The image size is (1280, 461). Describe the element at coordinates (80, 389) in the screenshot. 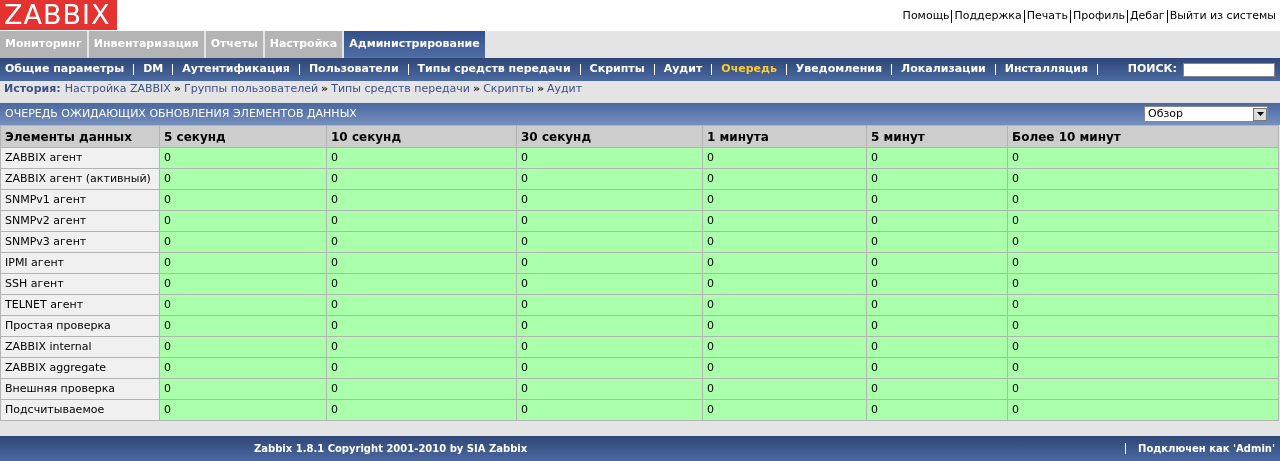

I see `table-cell: Внешняя проверка` at that location.